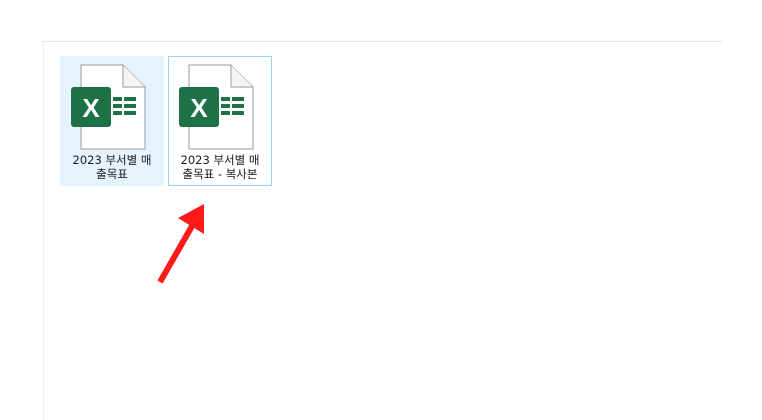  I want to click on red-arrow-icon, so click(180, 244).